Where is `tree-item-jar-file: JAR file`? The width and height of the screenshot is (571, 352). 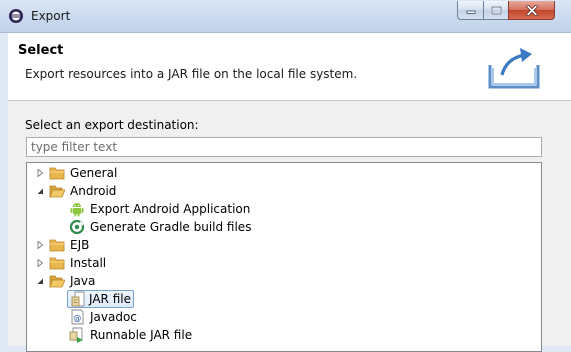 tree-item-jar-file: JAR file is located at coordinates (100, 299).